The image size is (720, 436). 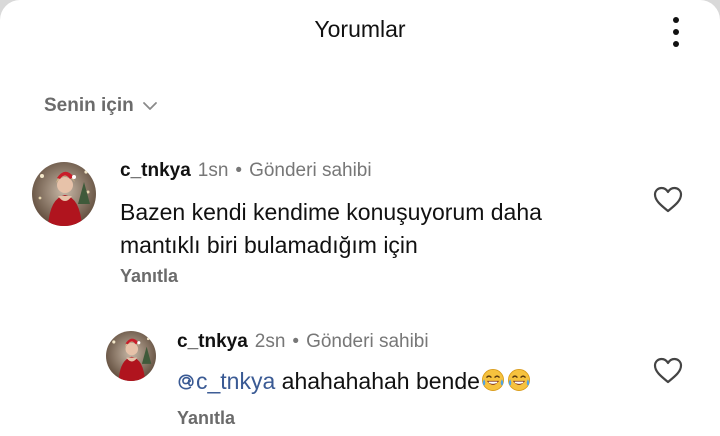 I want to click on comment-text: c_tnkya ahahahahah bende, so click(x=354, y=381).